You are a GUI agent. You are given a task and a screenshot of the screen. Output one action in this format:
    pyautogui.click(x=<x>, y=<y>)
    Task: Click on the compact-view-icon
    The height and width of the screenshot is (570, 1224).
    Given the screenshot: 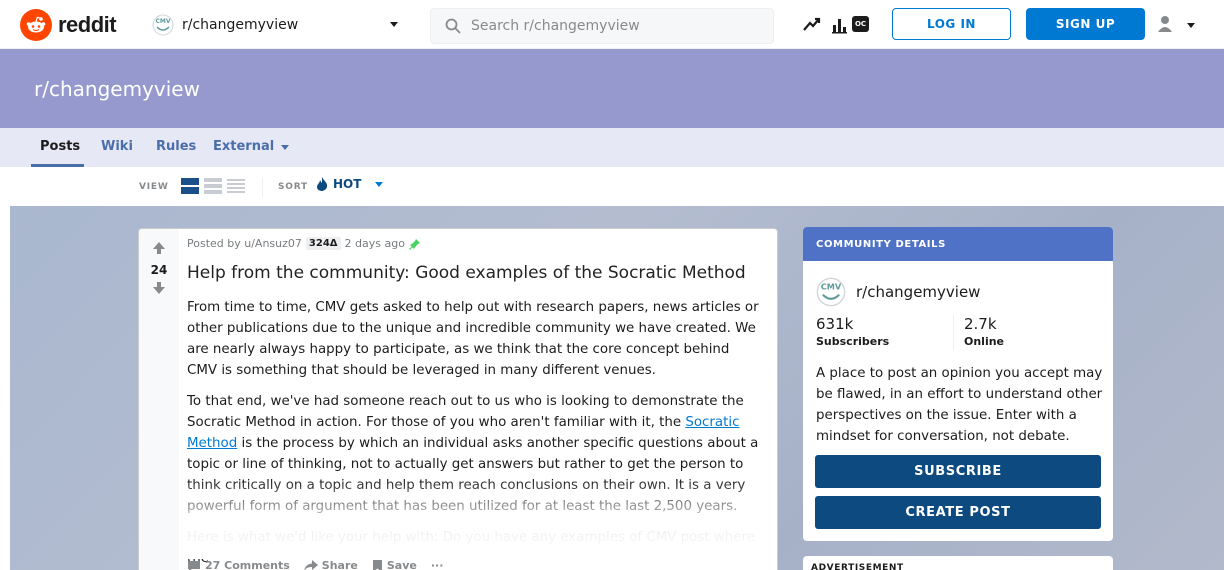 What is the action you would take?
    pyautogui.click(x=236, y=186)
    